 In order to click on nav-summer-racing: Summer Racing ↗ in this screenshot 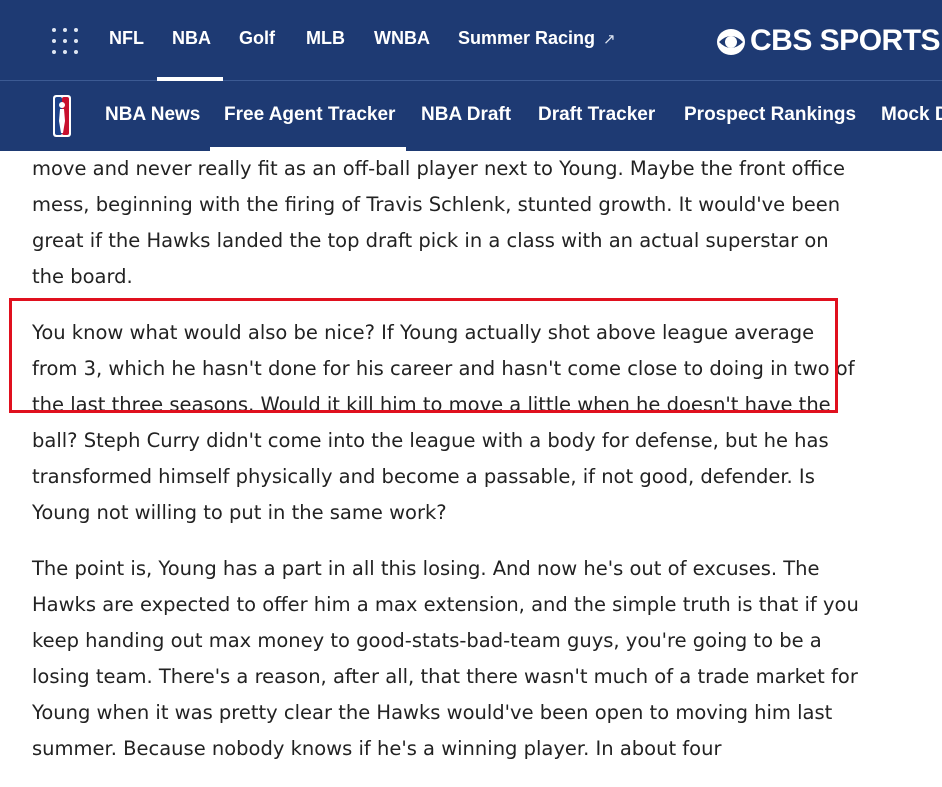, I will do `click(537, 38)`.